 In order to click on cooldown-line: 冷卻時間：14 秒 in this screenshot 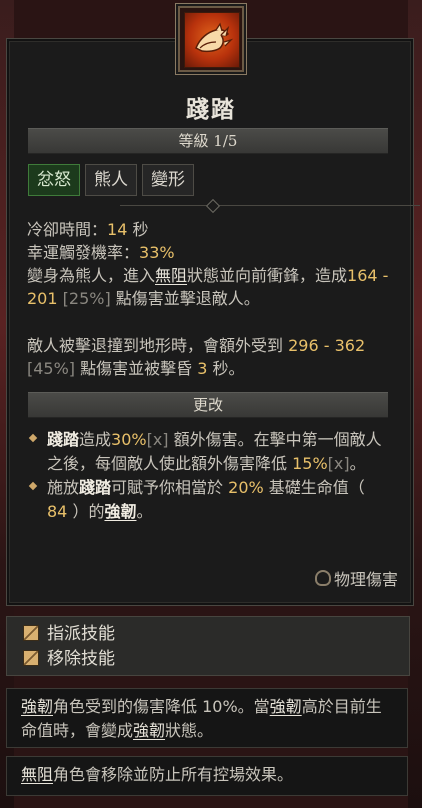, I will do `click(88, 229)`.